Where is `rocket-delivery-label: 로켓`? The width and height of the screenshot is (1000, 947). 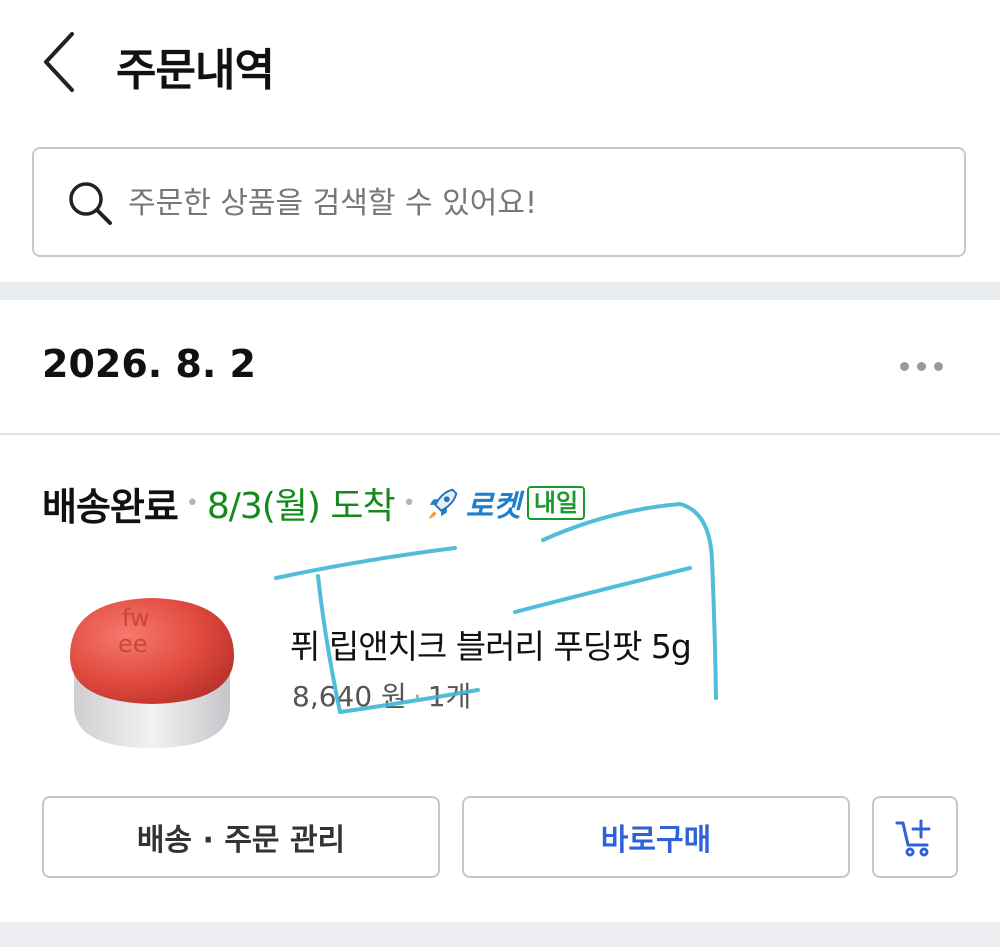
rocket-delivery-label: 로켓 is located at coordinates (493, 506).